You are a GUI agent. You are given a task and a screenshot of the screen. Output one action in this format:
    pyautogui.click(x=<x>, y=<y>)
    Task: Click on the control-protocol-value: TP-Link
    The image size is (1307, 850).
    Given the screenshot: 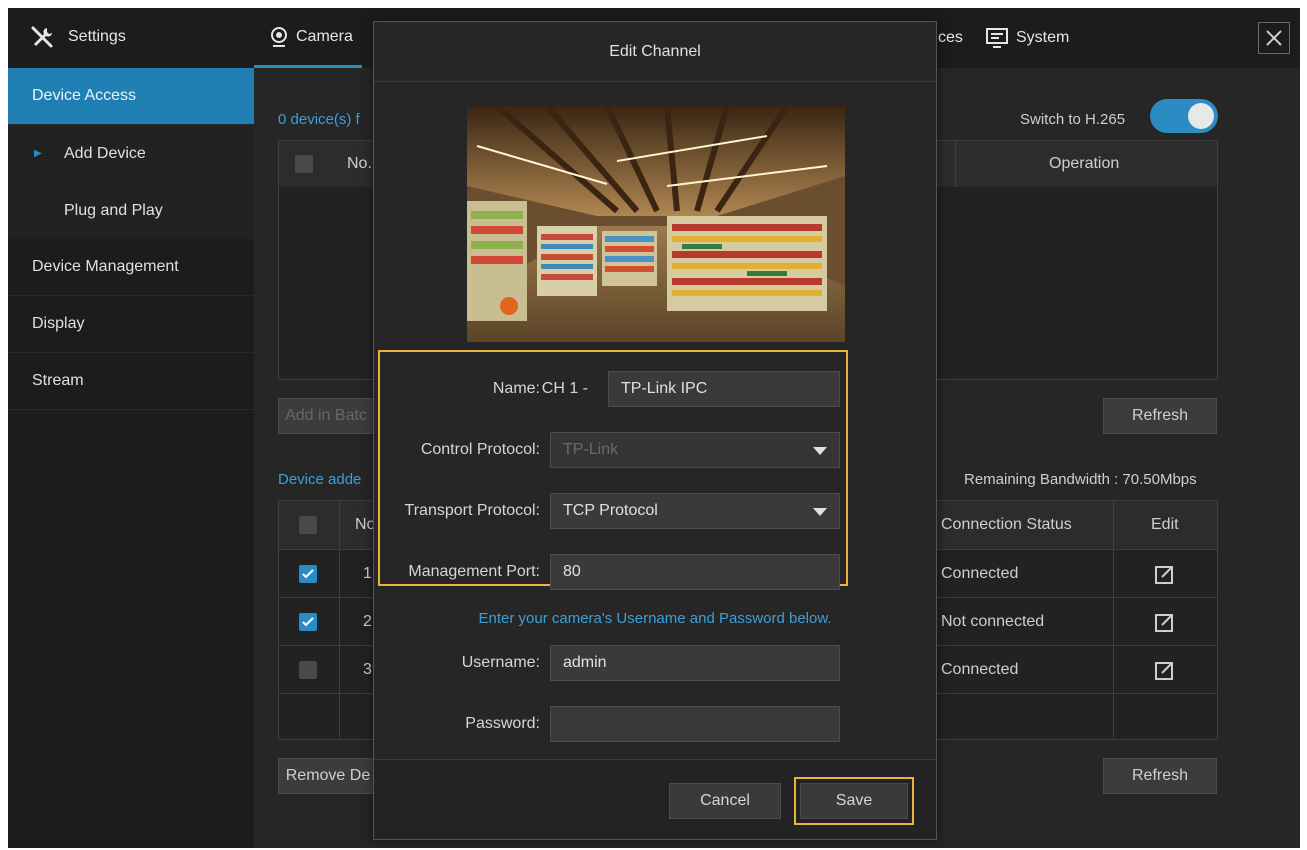 What is the action you would take?
    pyautogui.click(x=591, y=449)
    